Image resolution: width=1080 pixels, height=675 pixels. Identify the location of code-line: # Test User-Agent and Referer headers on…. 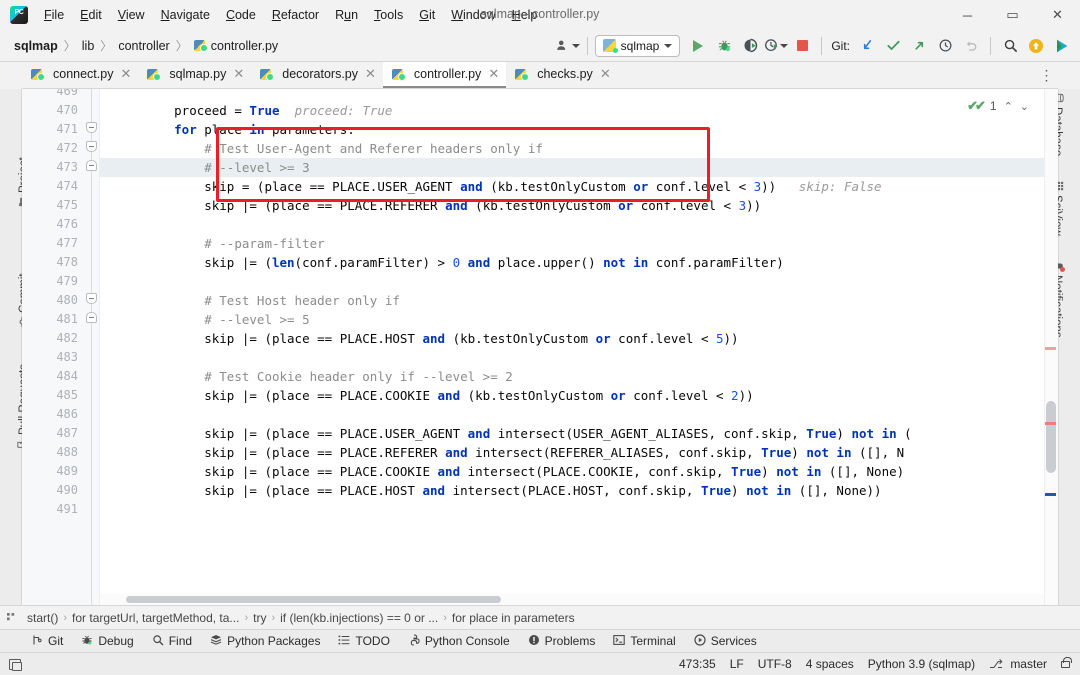
(373, 148).